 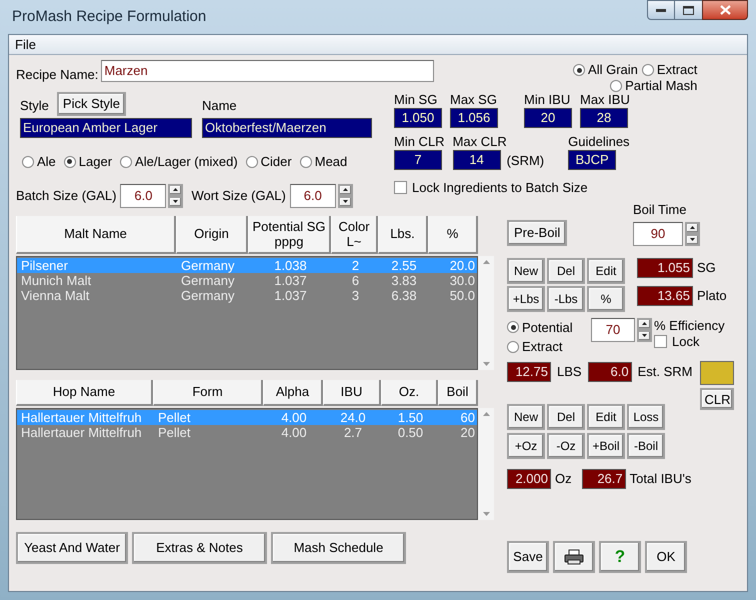 What do you see at coordinates (512, 188) in the screenshot?
I see `lock-ingredients-checkbox: Lock Ingredients to Batch Size` at bounding box center [512, 188].